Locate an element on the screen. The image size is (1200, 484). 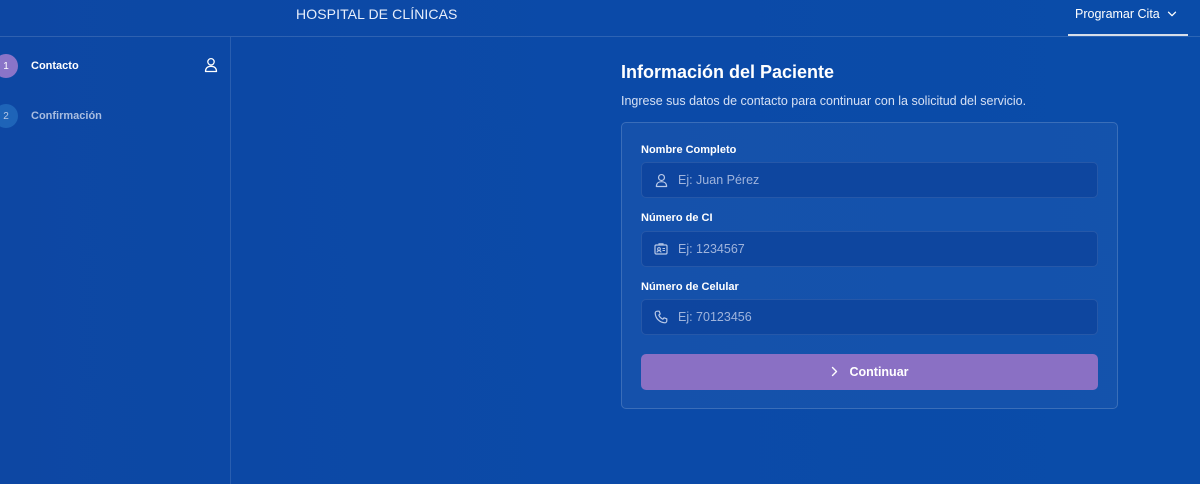
top-header: HOSPITAL DE CLÍNICAS Programar Cita is located at coordinates (600, 18).